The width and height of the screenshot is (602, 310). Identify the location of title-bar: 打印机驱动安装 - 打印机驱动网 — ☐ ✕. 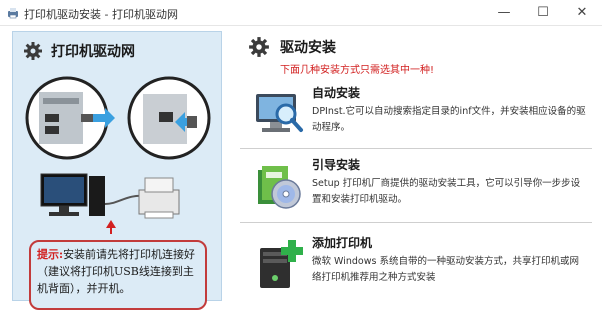
(301, 13).